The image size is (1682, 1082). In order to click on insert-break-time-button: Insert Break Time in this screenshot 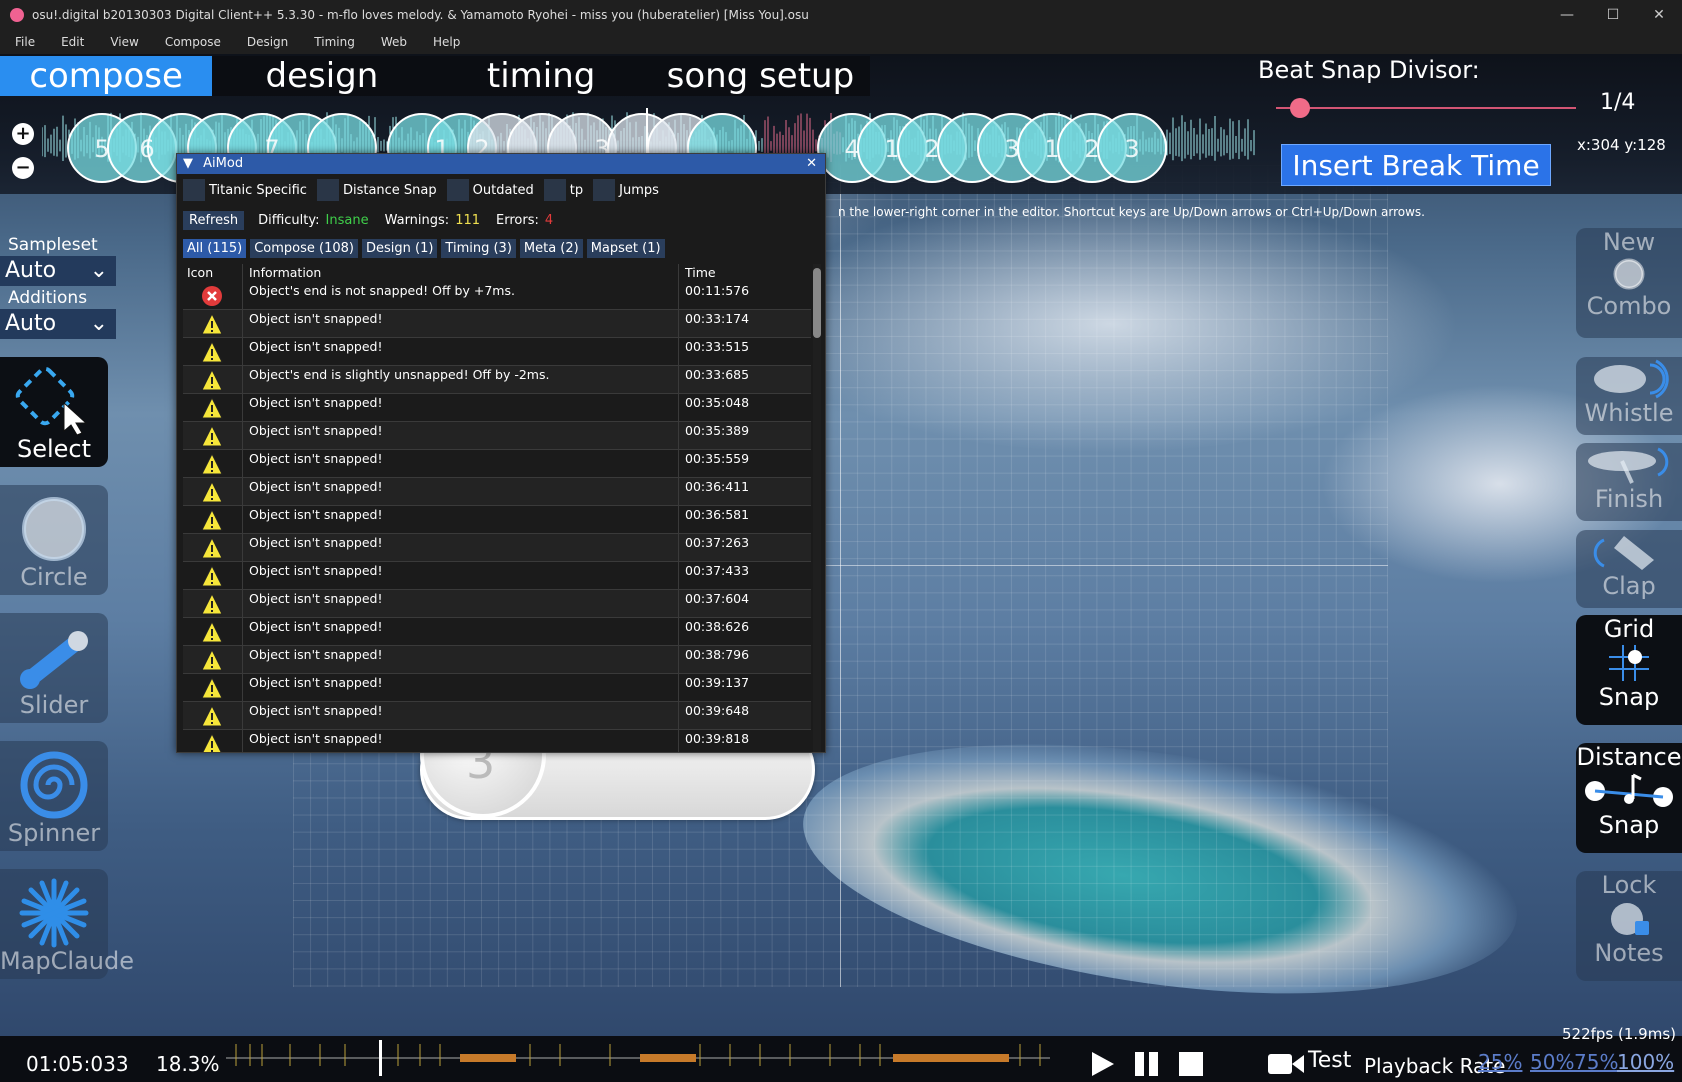, I will do `click(1416, 165)`.